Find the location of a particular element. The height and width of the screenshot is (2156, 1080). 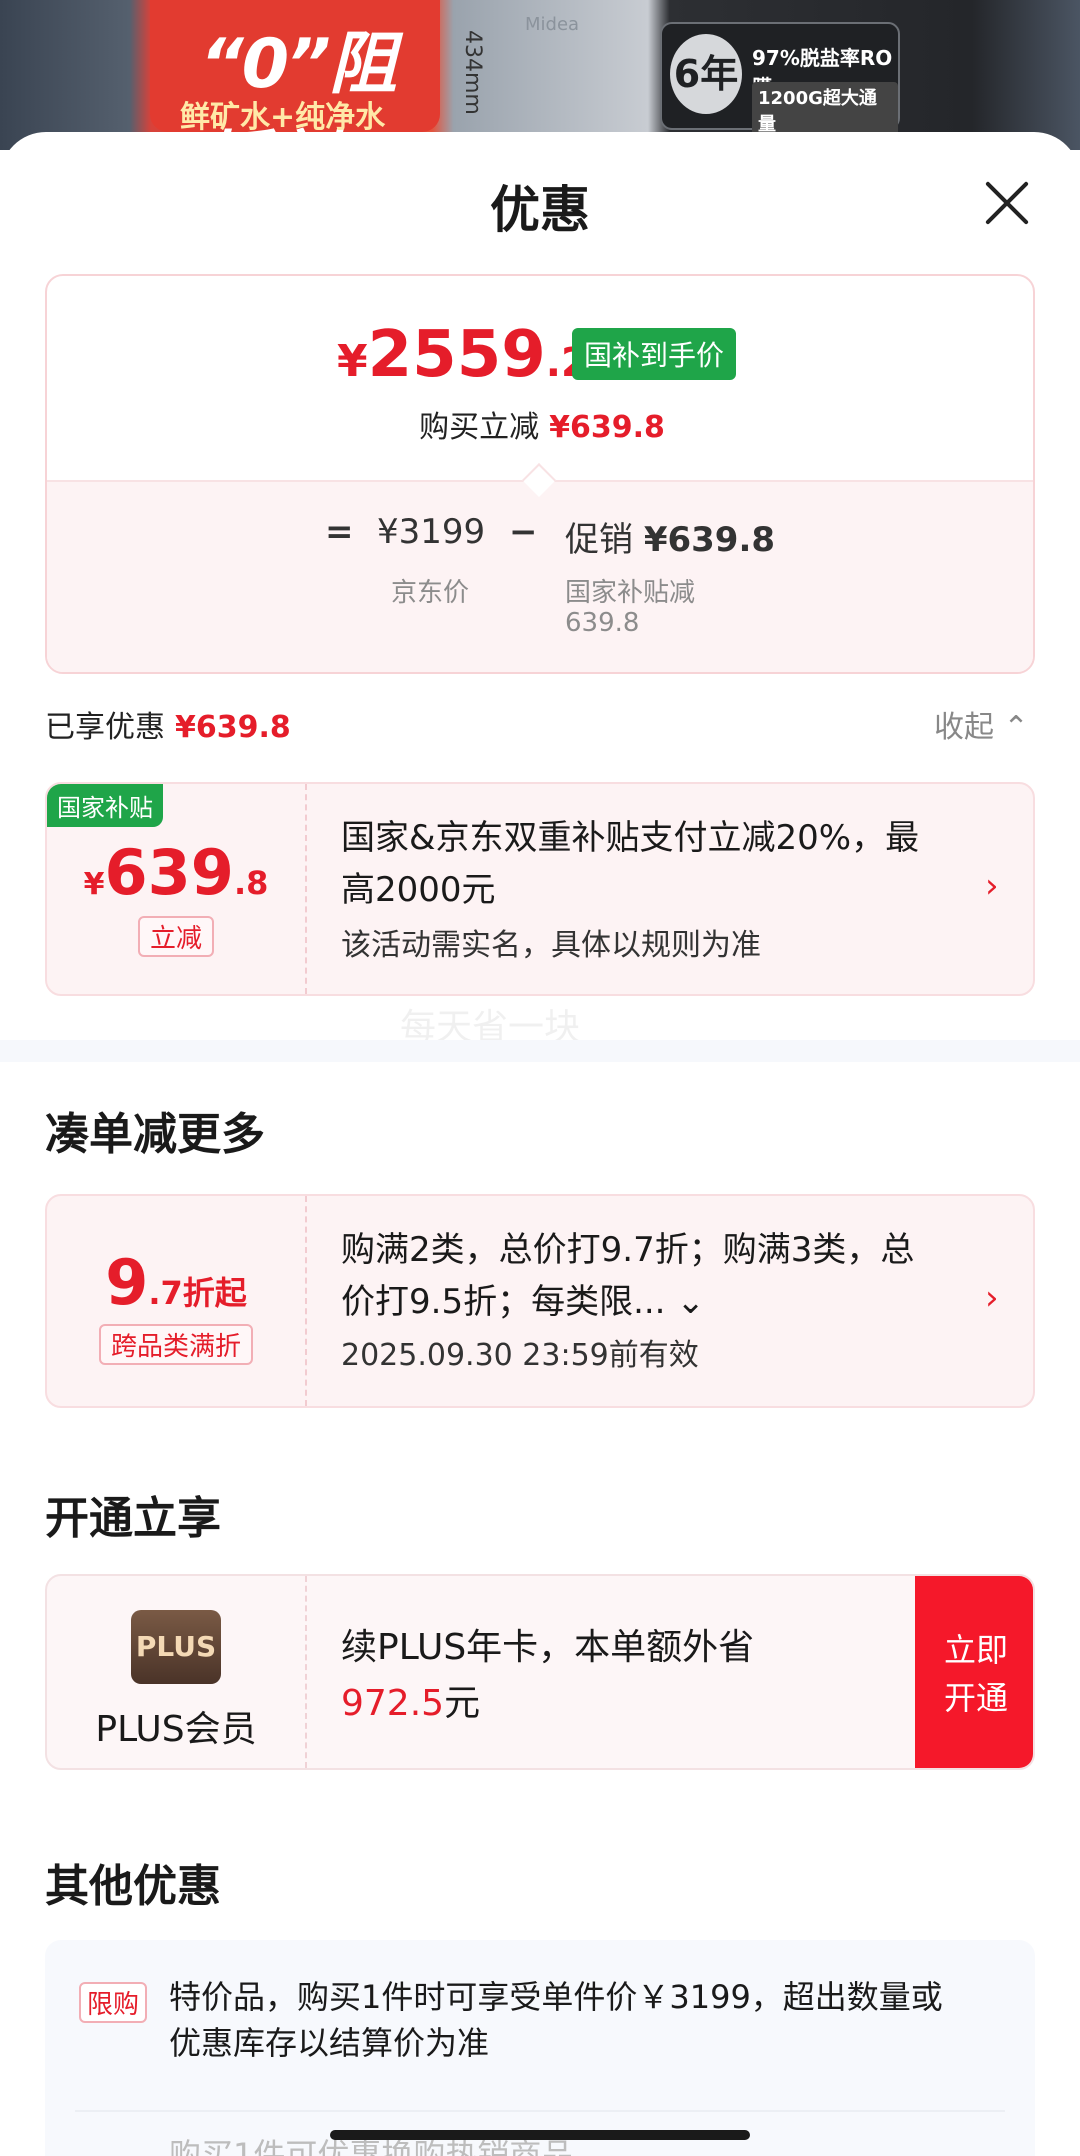

subsidy-tag: 国家补贴 is located at coordinates (105, 805).